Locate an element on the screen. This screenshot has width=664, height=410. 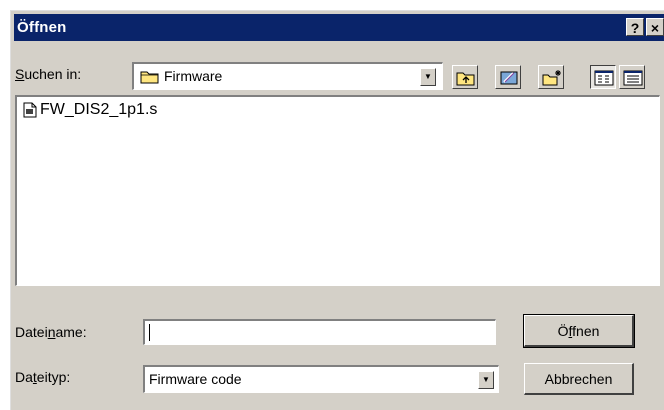
look-in-dropdown-button: ▼ is located at coordinates (428, 77).